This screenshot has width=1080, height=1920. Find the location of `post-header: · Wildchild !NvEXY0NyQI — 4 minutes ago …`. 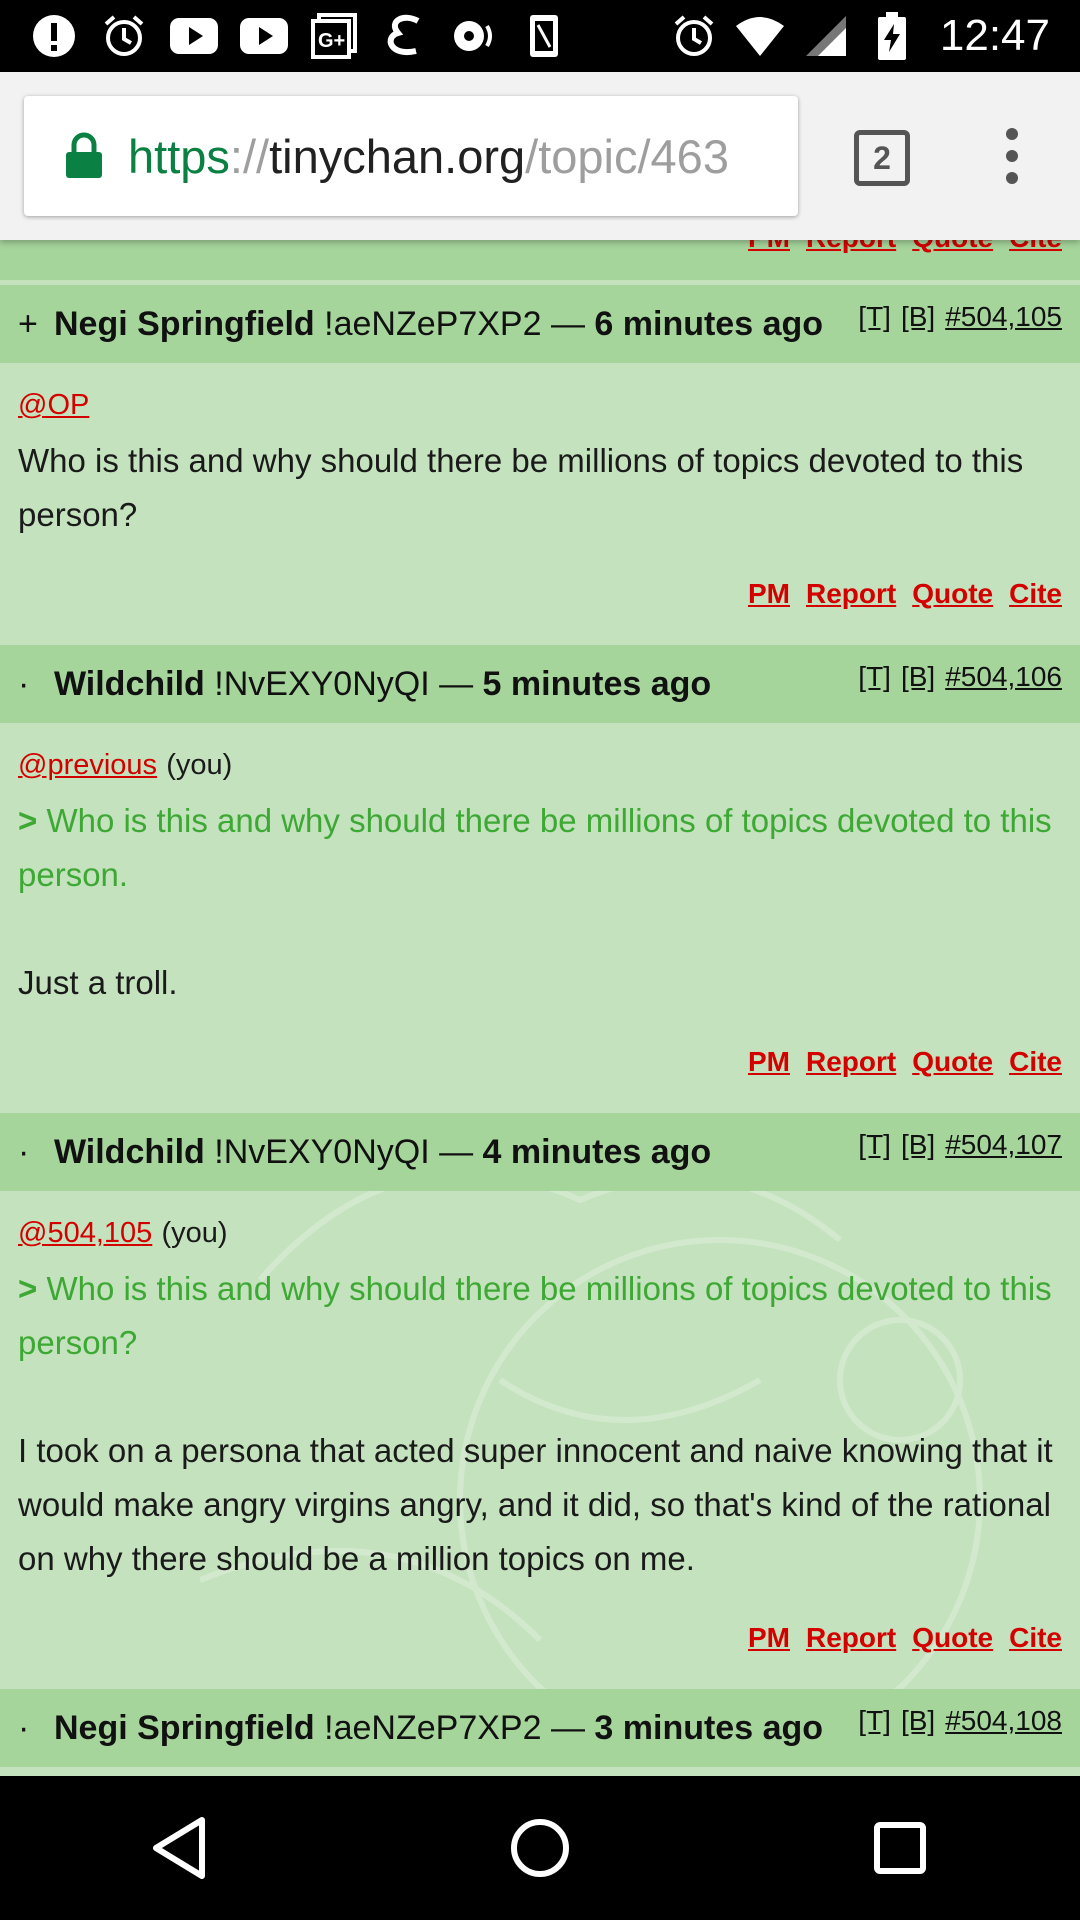

post-header: · Wildchild !NvEXY0NyQI — 4 minutes ago … is located at coordinates (540, 1152).